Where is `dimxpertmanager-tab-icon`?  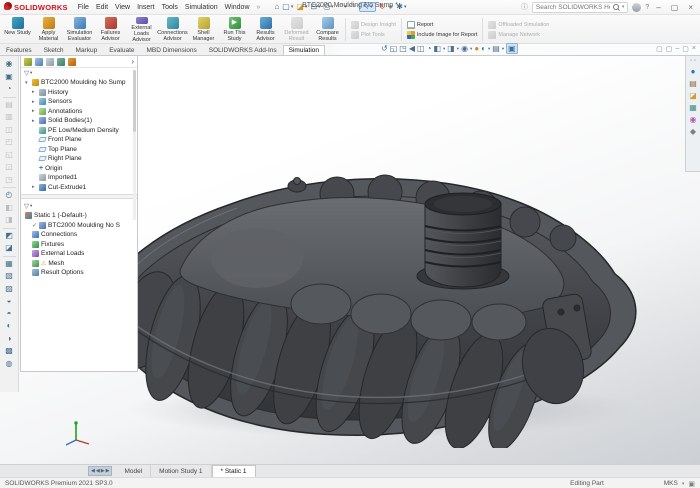 dimxpertmanager-tab-icon is located at coordinates (61, 61).